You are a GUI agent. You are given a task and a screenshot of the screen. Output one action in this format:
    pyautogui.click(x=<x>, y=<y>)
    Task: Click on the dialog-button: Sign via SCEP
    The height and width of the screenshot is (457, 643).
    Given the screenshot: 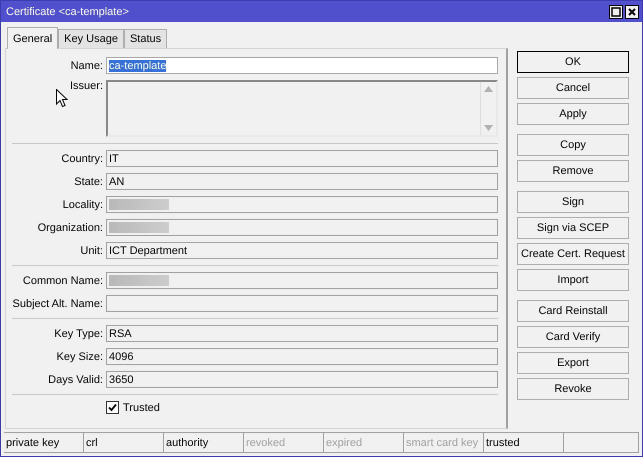 What is the action you would take?
    pyautogui.click(x=573, y=228)
    